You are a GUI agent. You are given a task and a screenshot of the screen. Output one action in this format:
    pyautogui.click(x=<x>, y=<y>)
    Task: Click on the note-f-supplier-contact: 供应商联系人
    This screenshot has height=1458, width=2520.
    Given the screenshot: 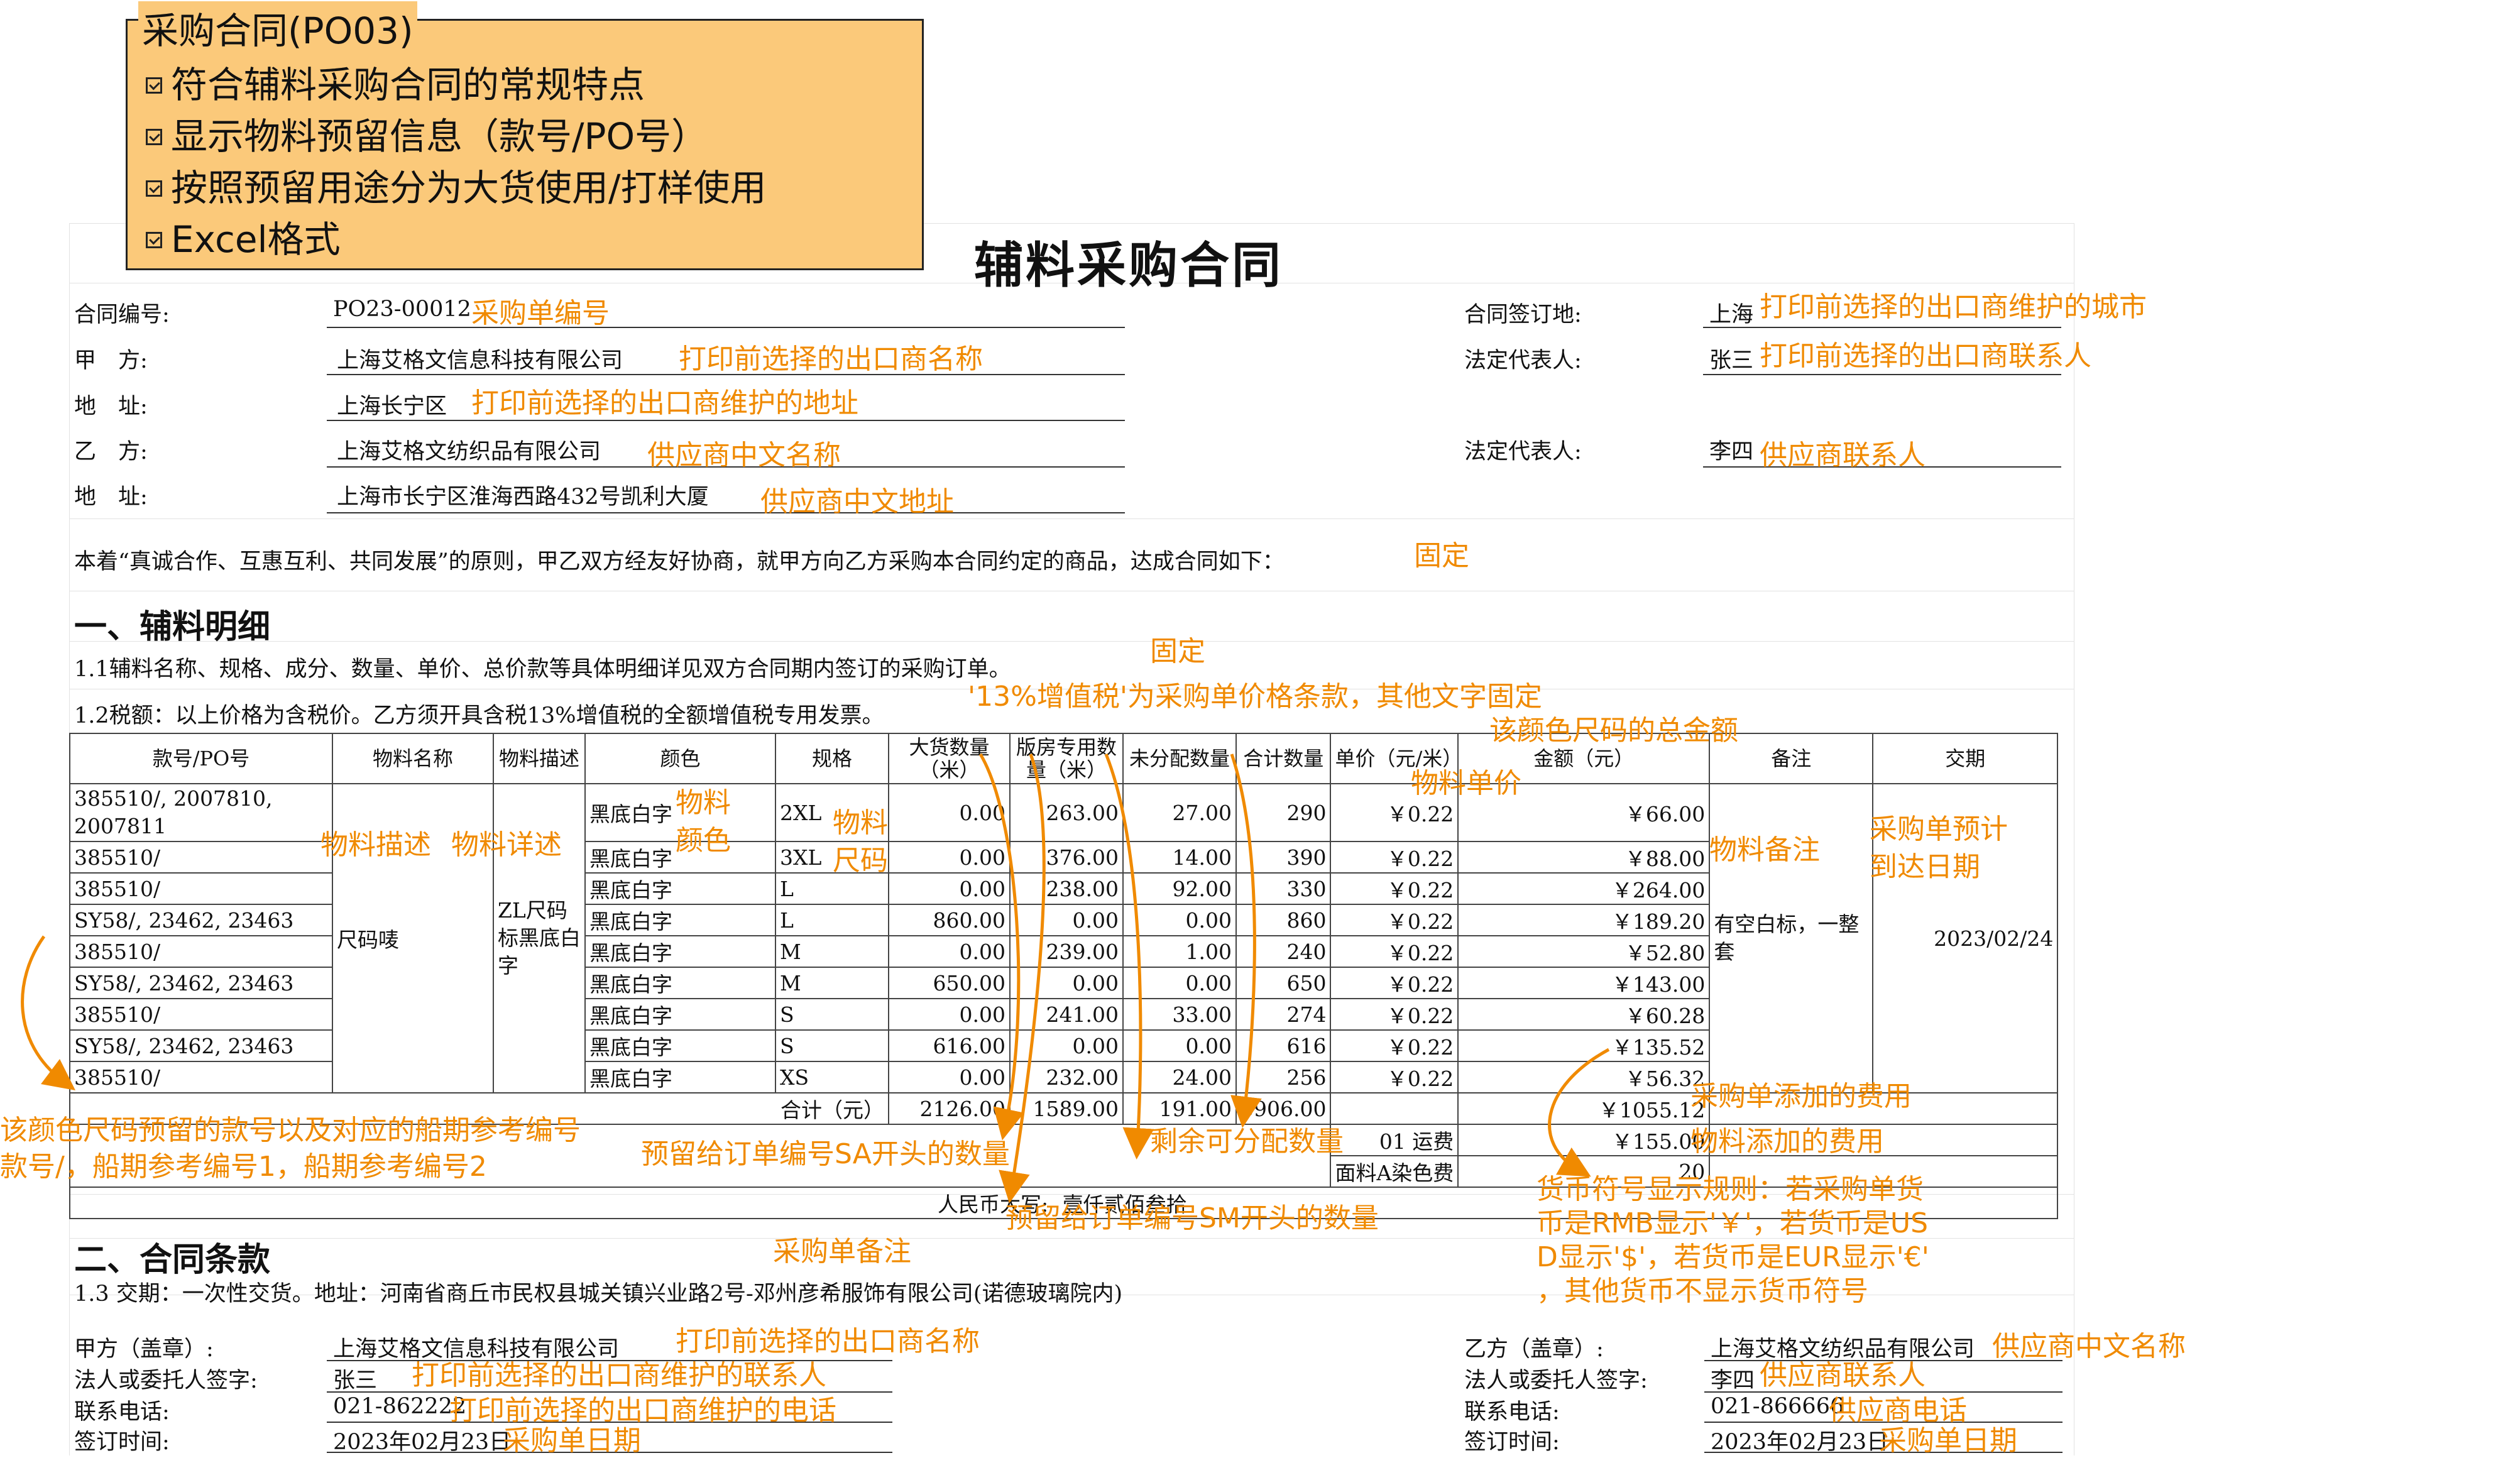 What is the action you would take?
    pyautogui.click(x=1843, y=1375)
    